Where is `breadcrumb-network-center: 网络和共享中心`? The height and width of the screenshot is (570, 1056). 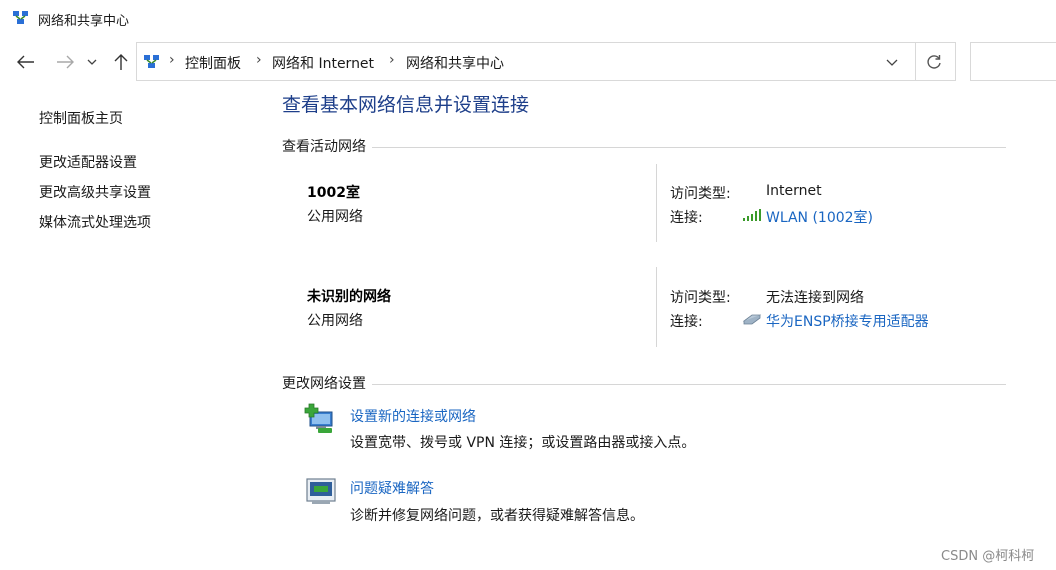 breadcrumb-network-center: 网络和共享中心 is located at coordinates (455, 63).